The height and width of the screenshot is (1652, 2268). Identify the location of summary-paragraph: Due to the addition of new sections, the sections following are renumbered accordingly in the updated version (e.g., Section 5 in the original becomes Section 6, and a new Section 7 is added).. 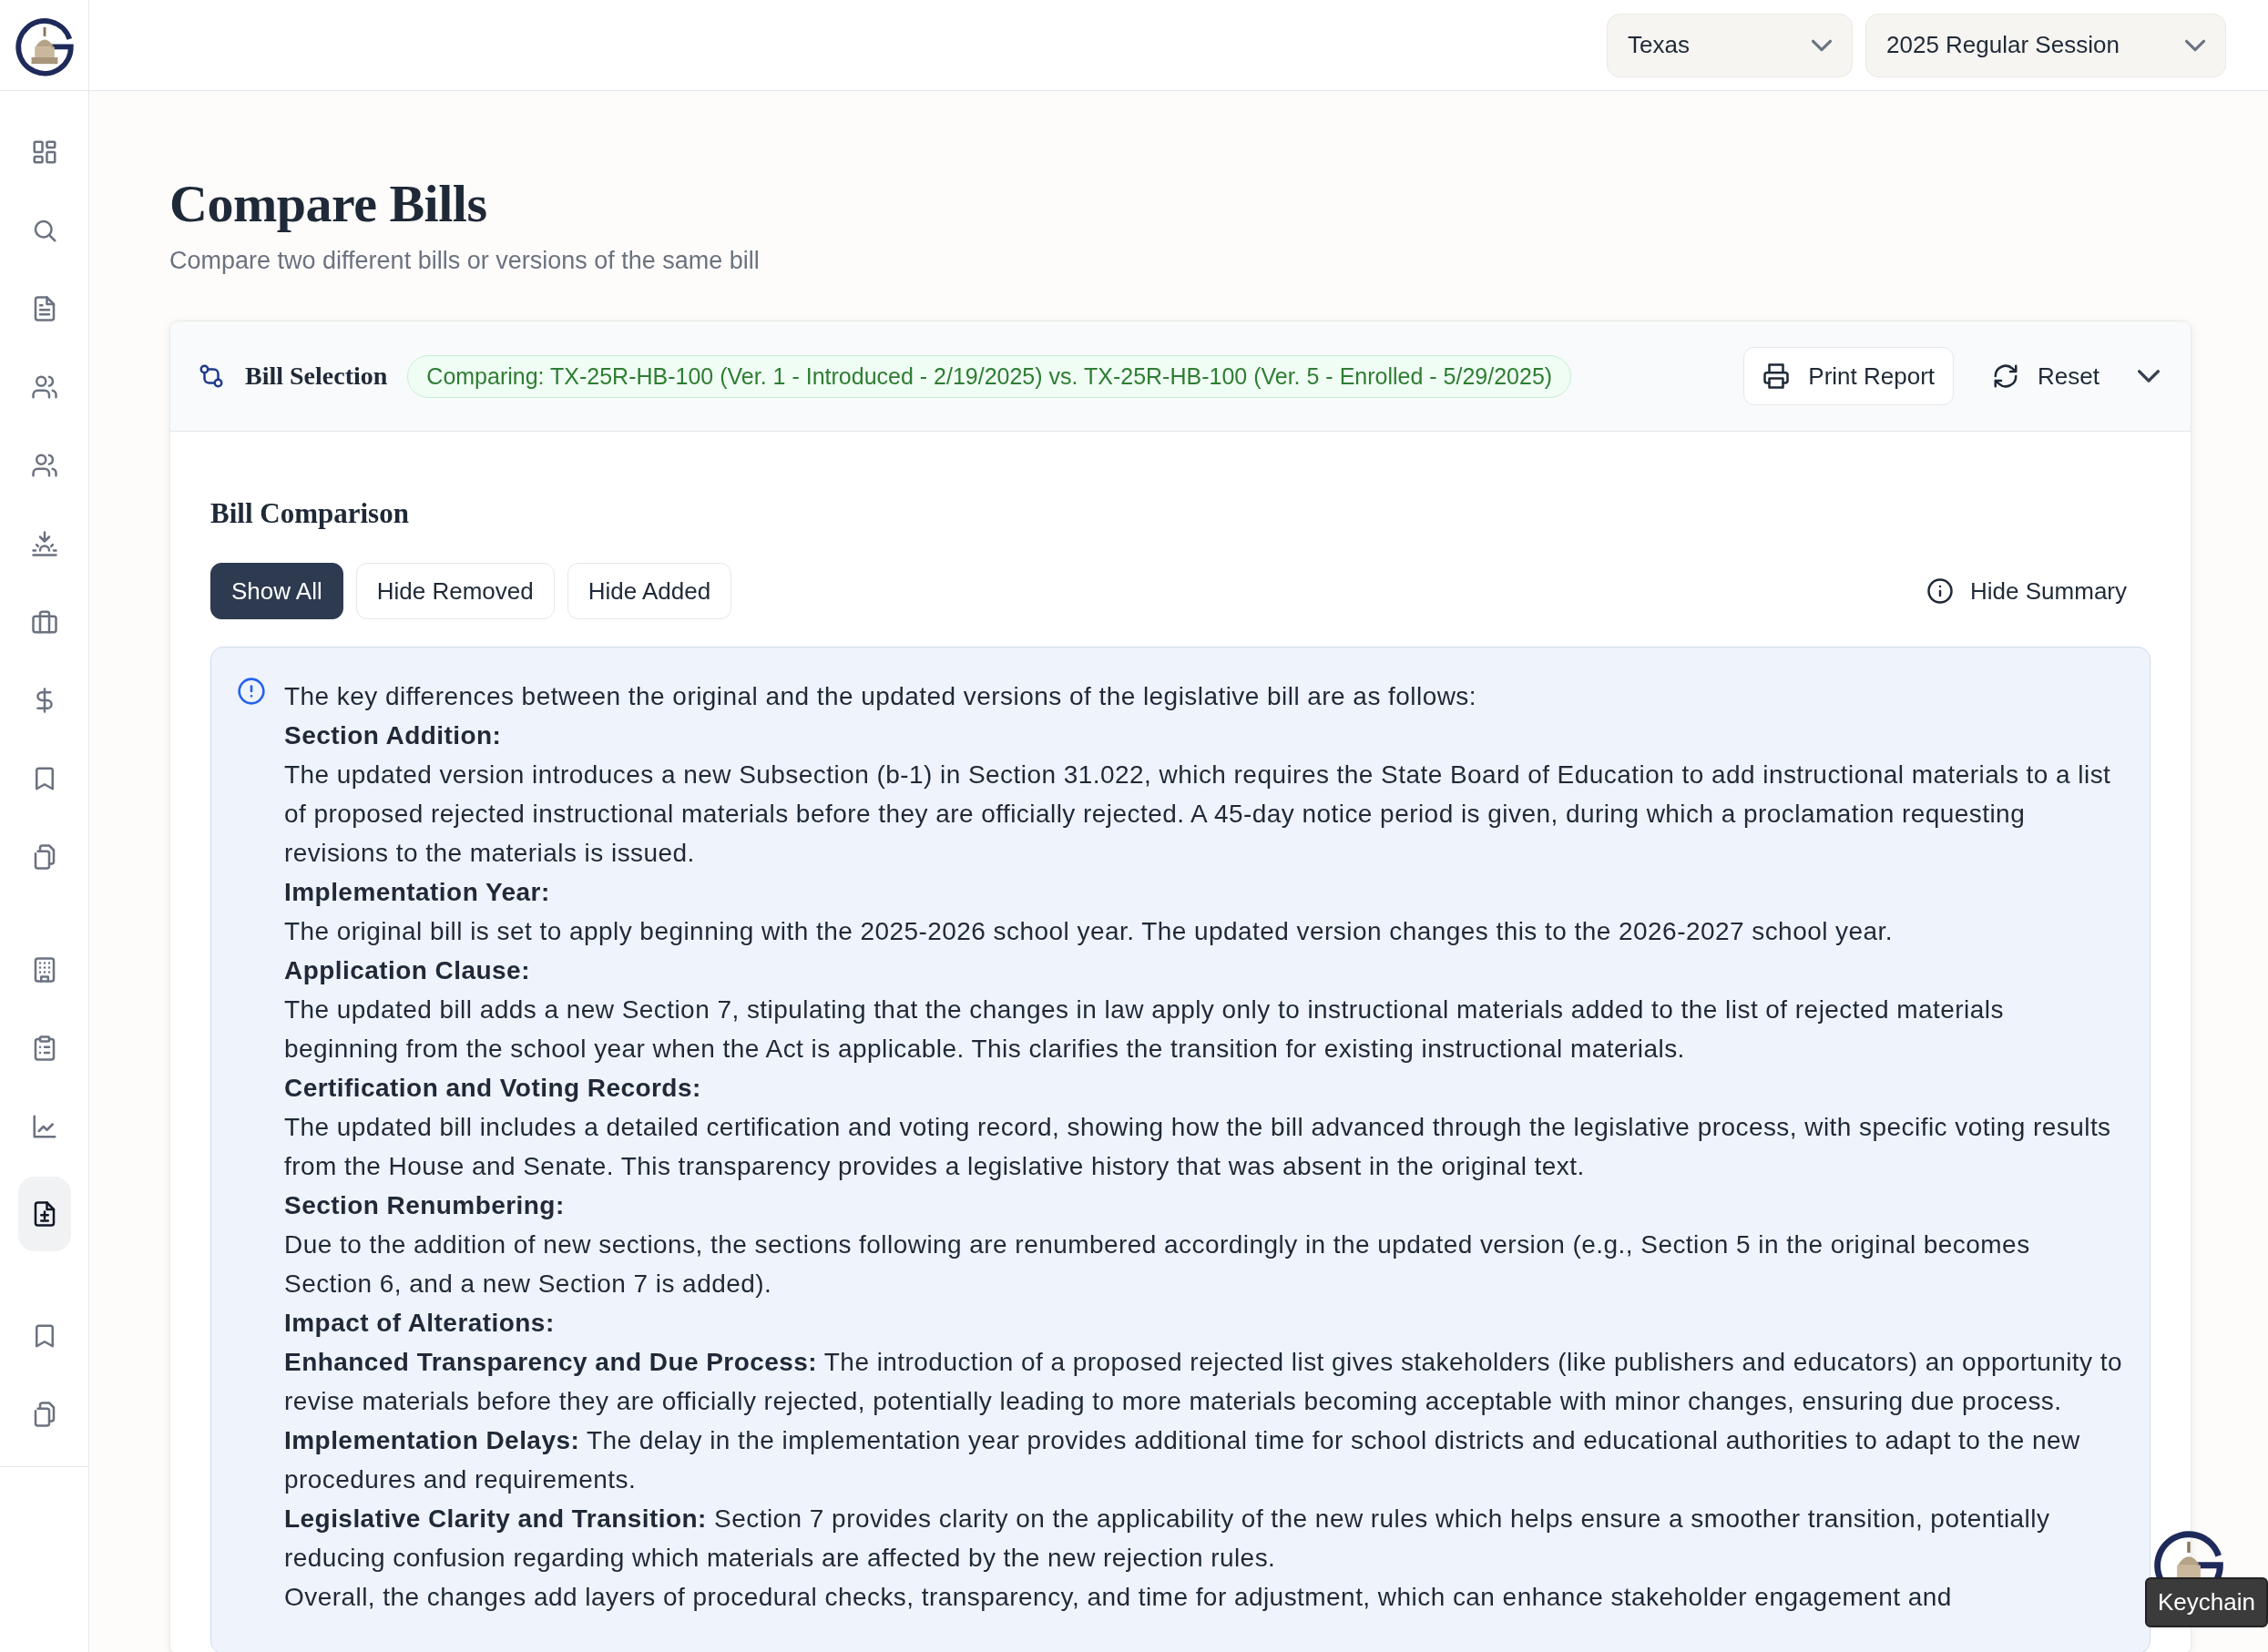
(1157, 1264).